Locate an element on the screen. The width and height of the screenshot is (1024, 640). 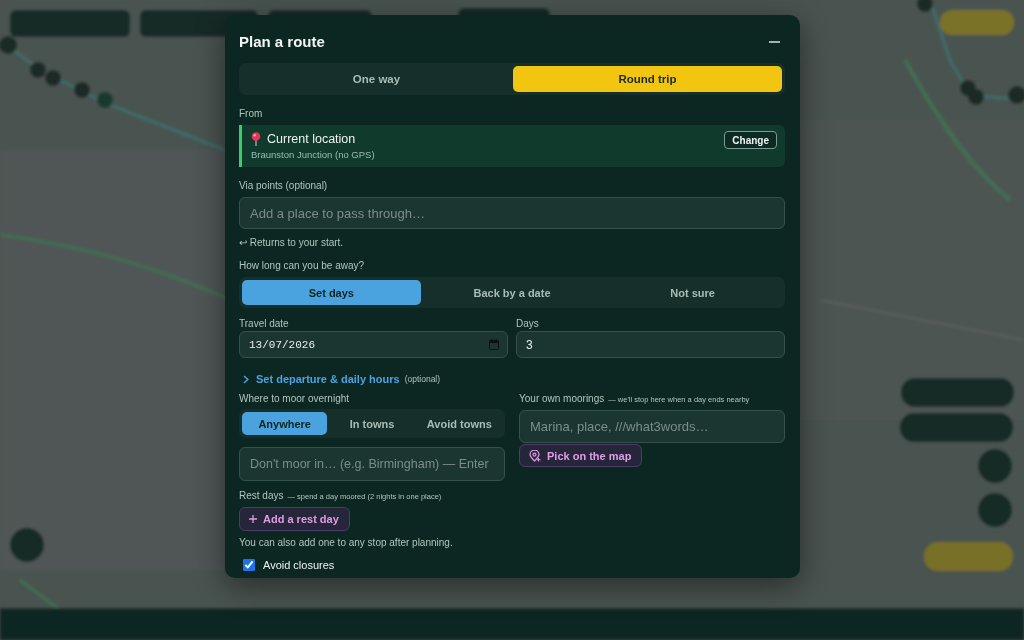
trip-type-tab: Round trip is located at coordinates (647, 79).